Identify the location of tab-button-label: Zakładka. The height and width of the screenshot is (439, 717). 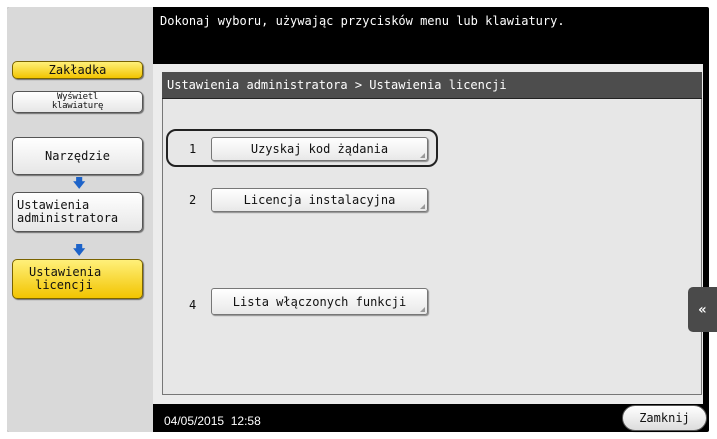
(77, 69).